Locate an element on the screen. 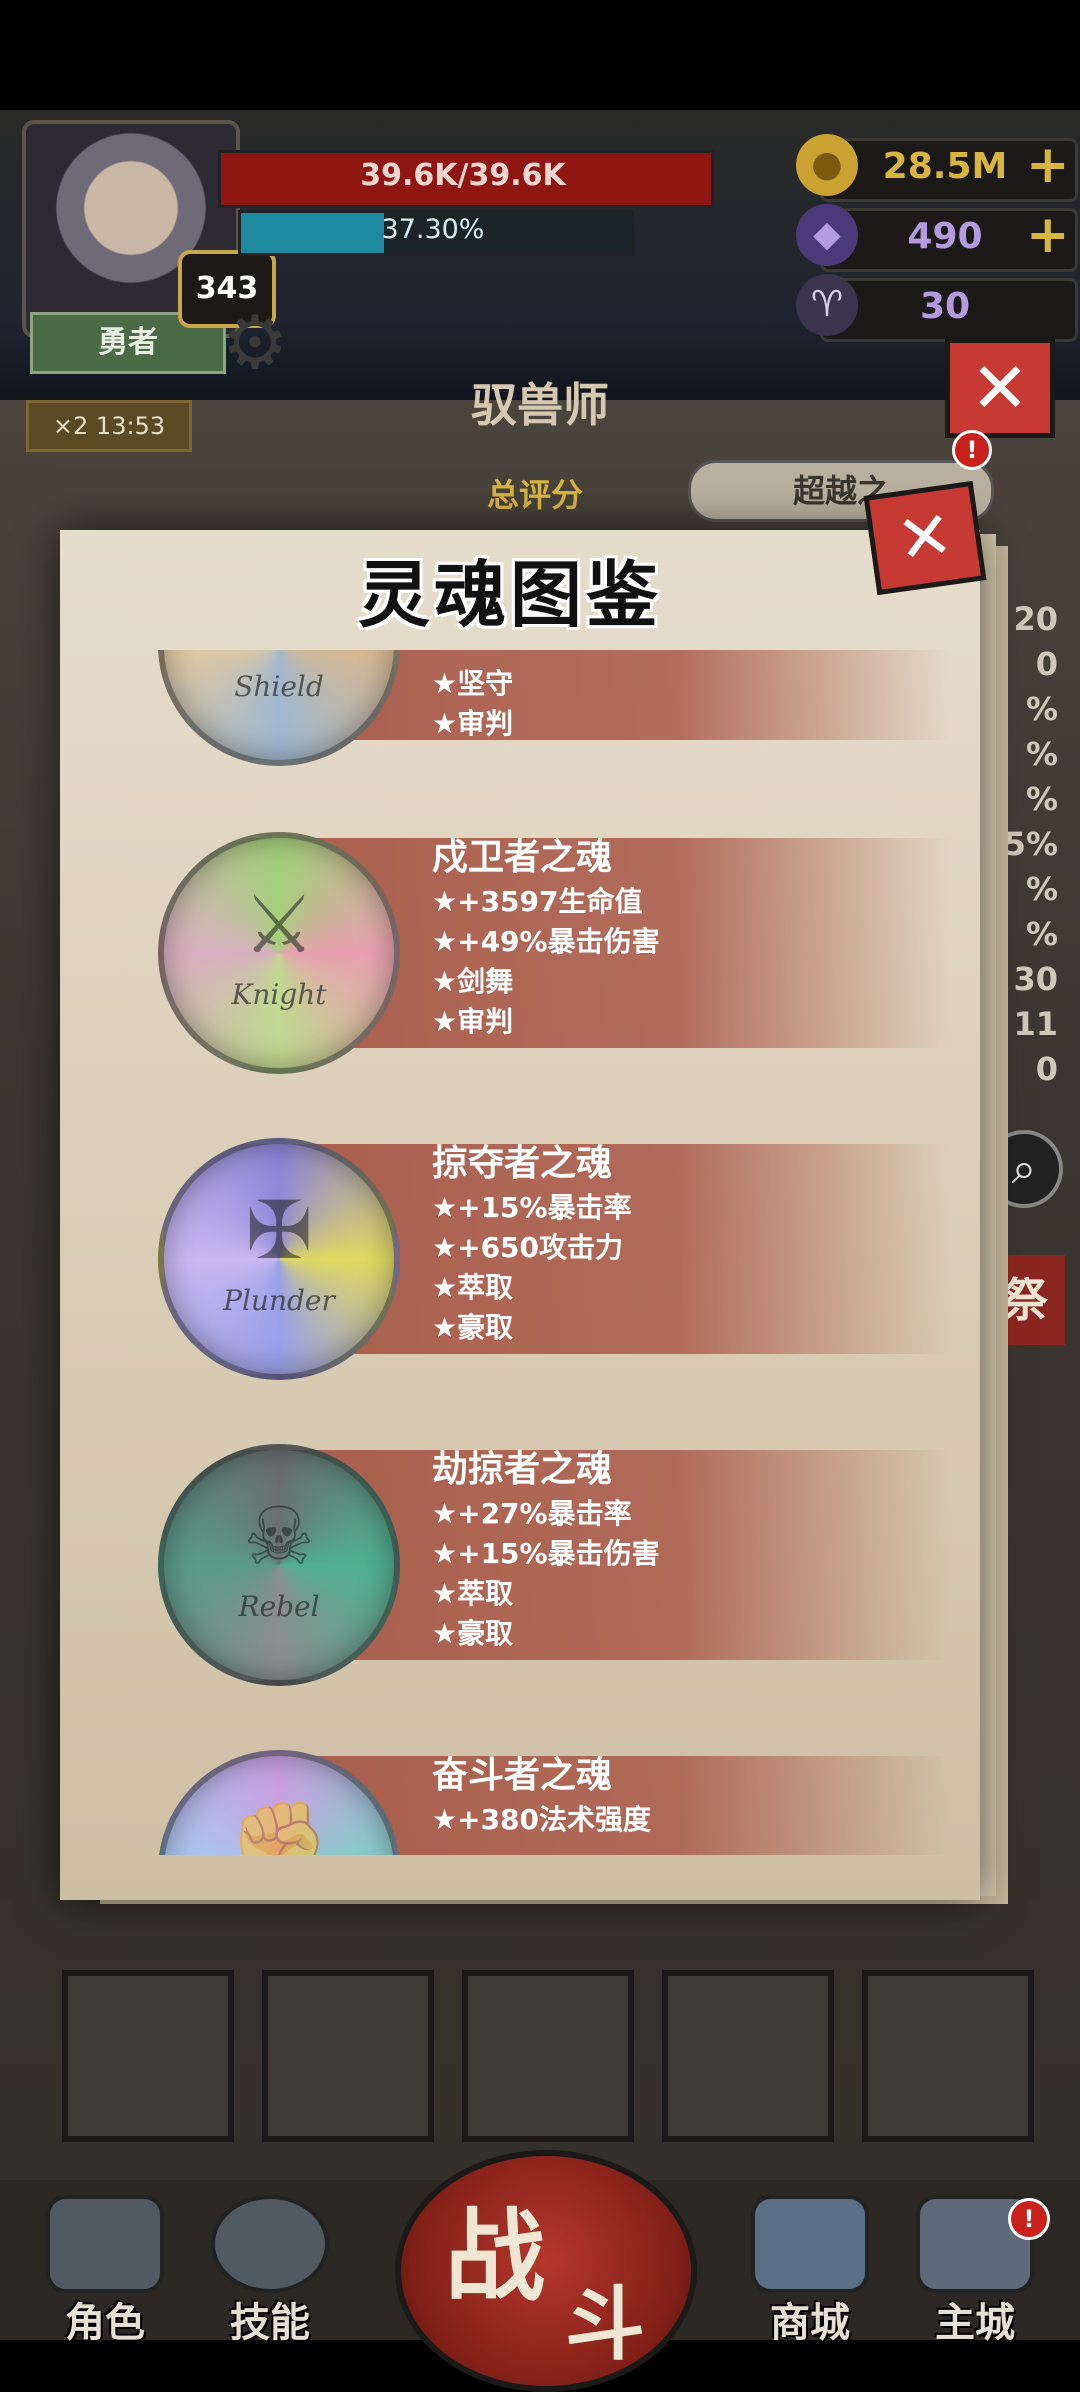 This screenshot has width=1080, height=2392. soul-attr: ★+15%暴击率 is located at coordinates (532, 1207).